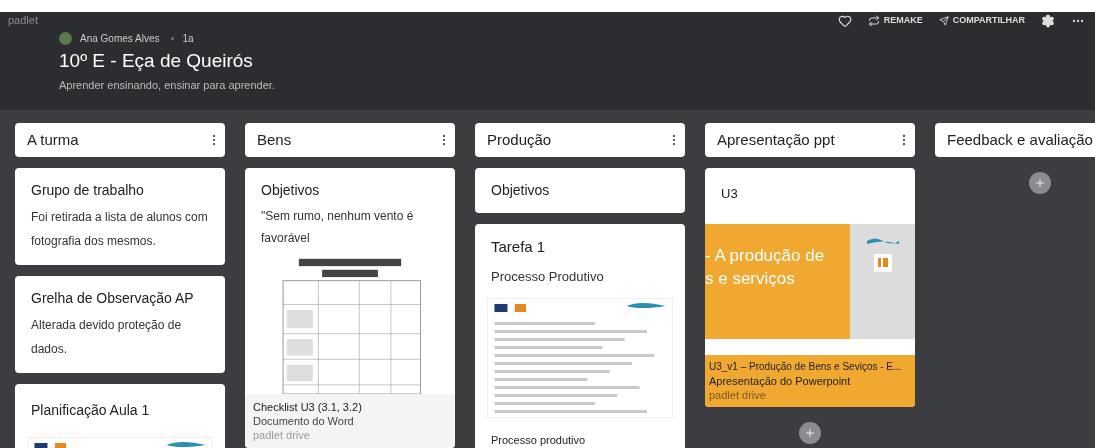 Image resolution: width=1095 pixels, height=448 pixels. What do you see at coordinates (90, 410) in the screenshot?
I see `post-title: Planificação Aula 1` at bounding box center [90, 410].